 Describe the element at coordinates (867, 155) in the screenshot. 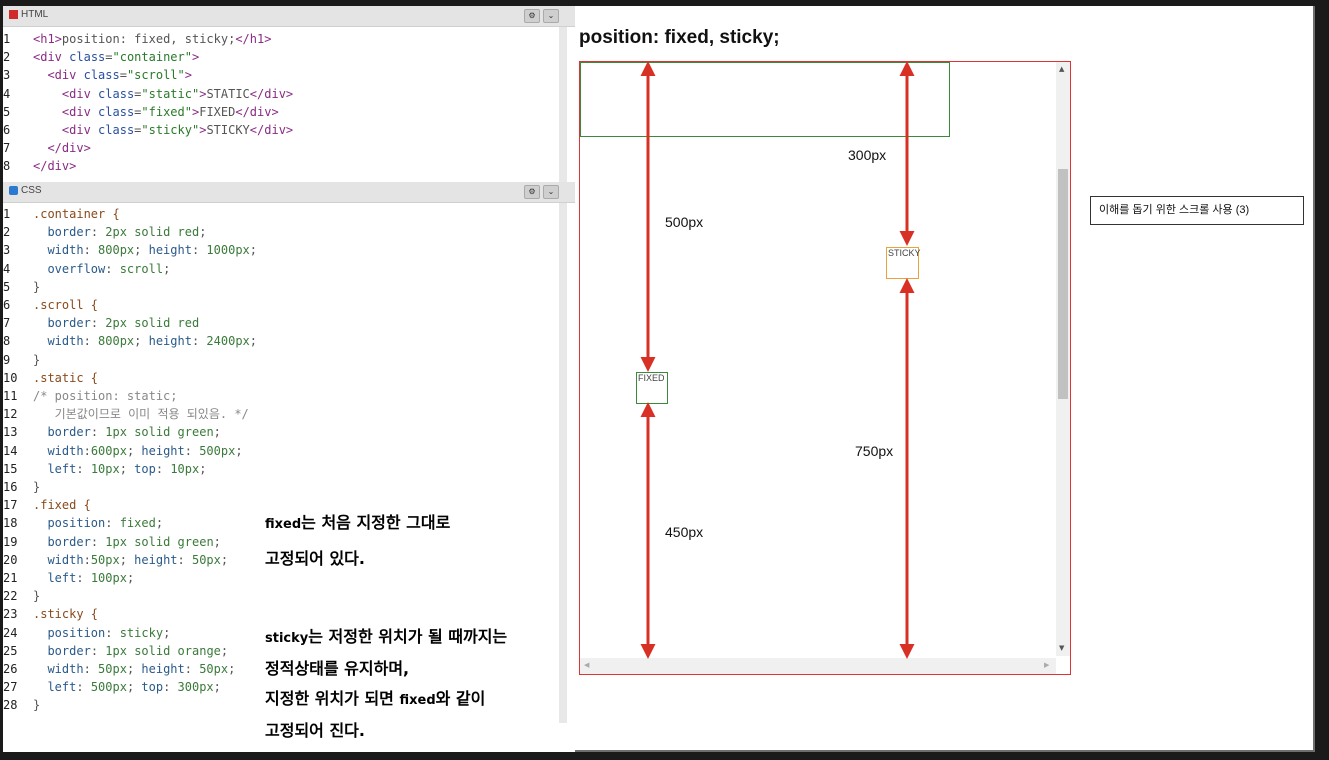

I see `label-300px: 300px` at that location.